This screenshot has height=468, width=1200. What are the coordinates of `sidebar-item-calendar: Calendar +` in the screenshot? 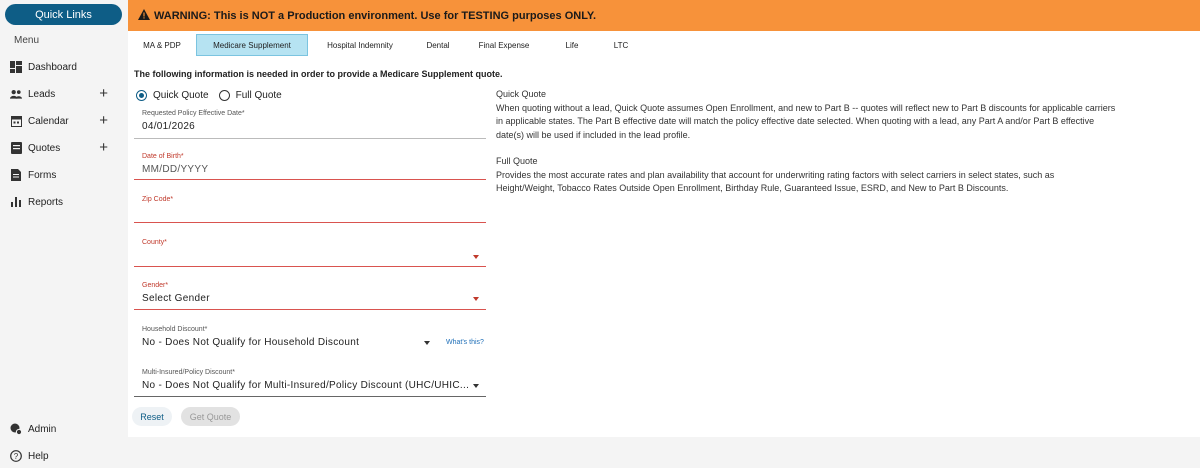 It's located at (66, 121).